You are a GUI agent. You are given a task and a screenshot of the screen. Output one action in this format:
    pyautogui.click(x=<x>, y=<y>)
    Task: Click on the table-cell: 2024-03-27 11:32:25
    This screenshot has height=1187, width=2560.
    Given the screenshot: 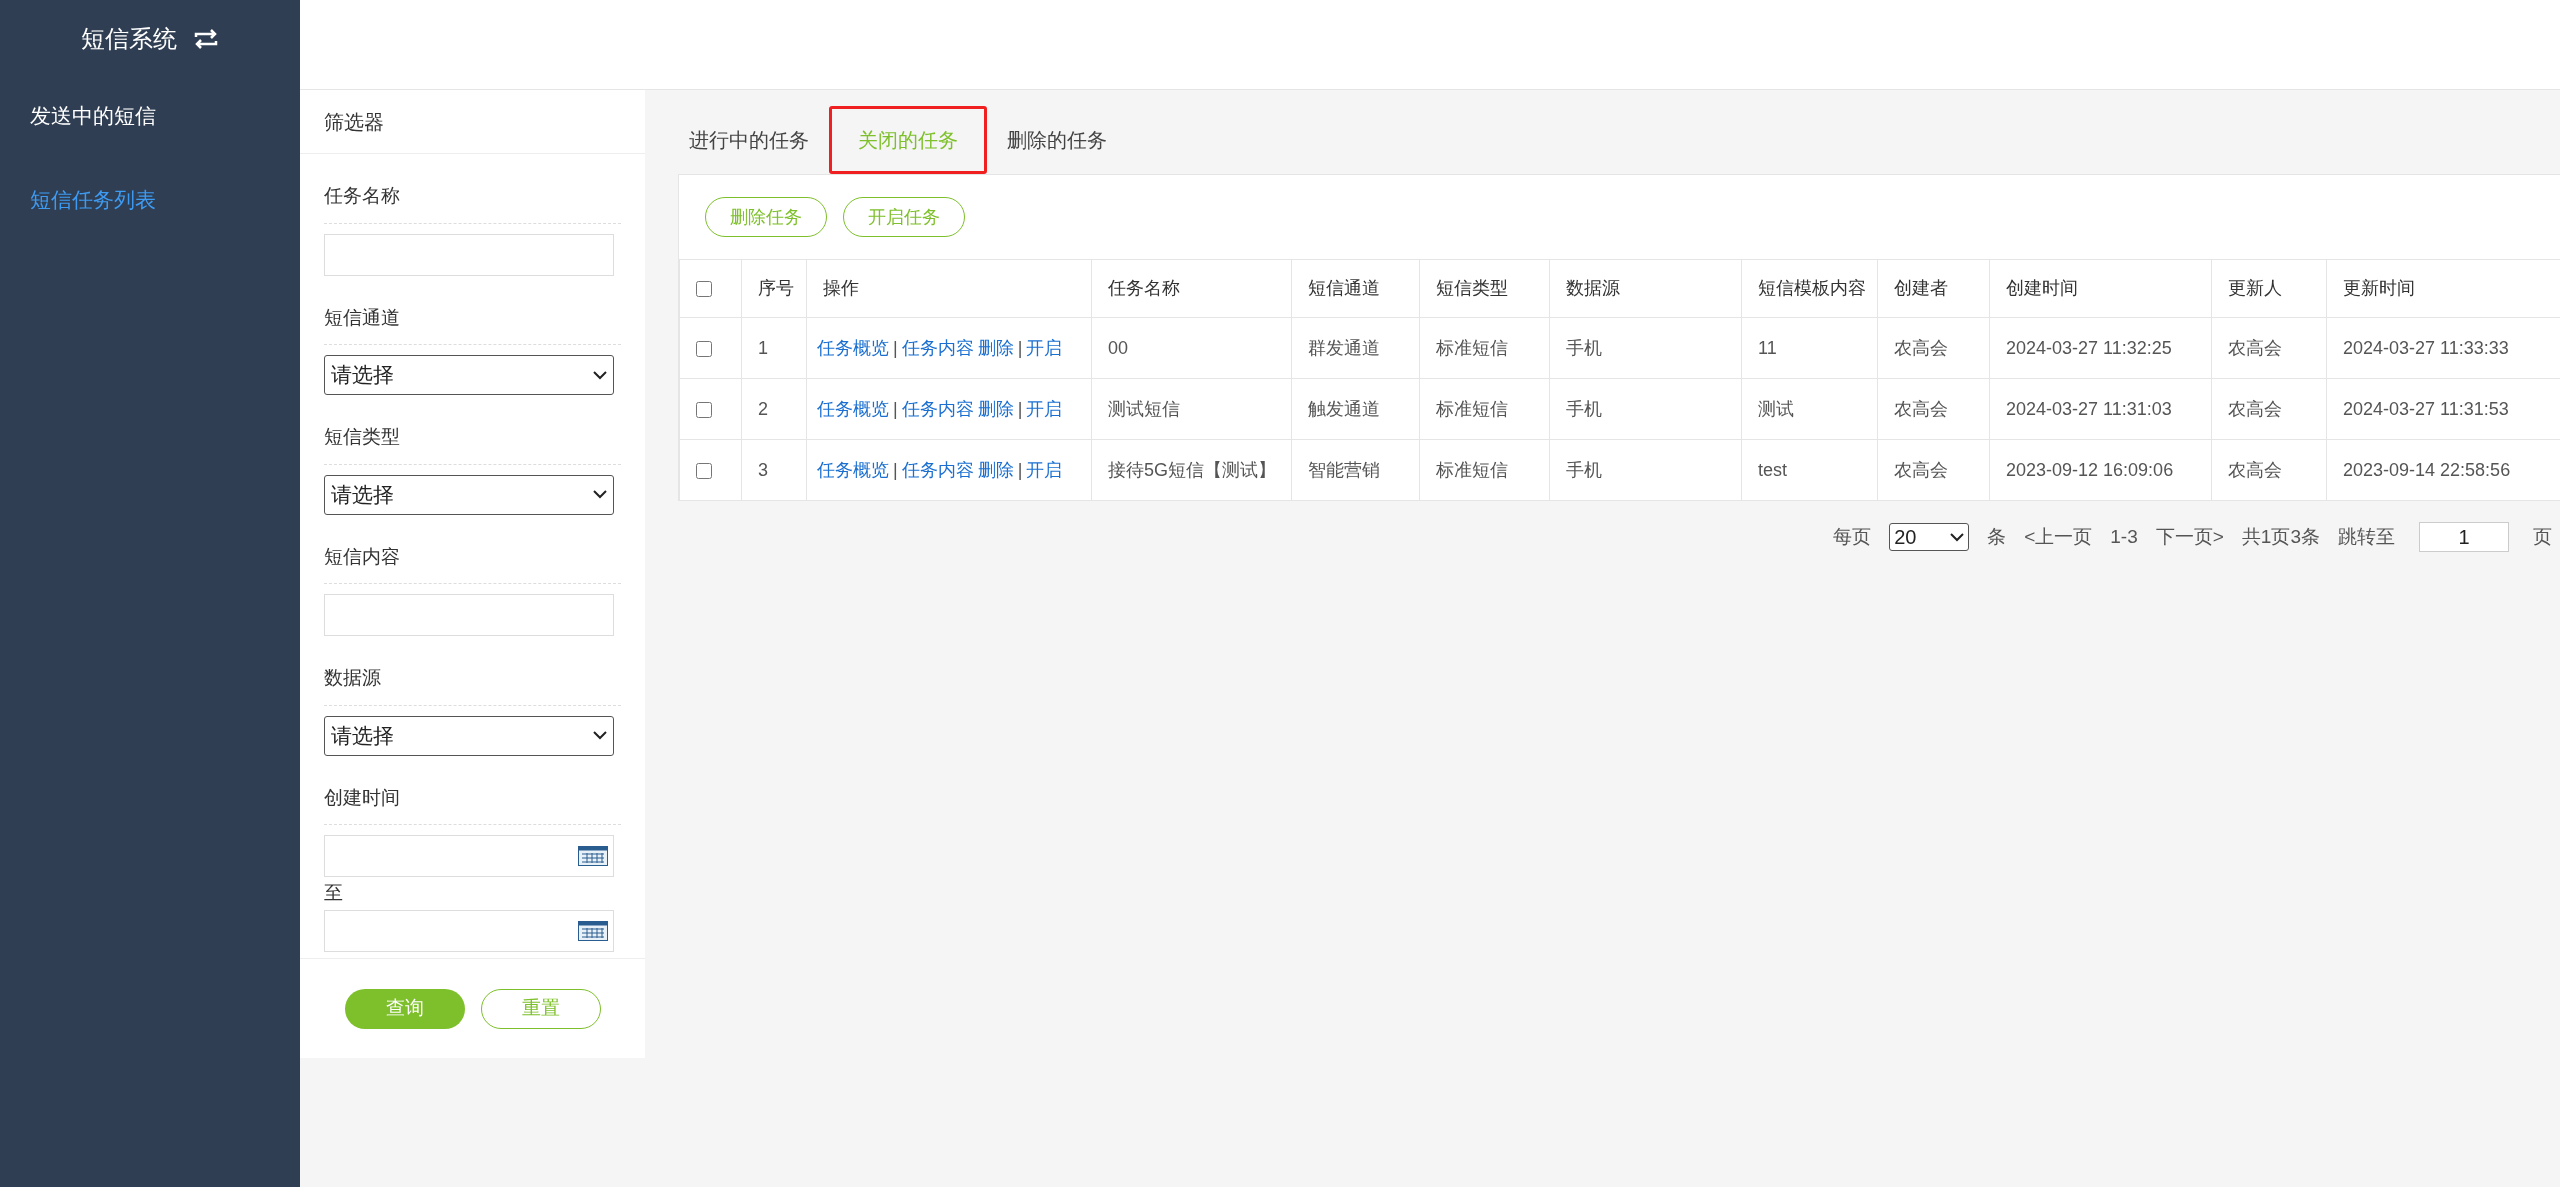 What is the action you would take?
    pyautogui.click(x=2089, y=347)
    